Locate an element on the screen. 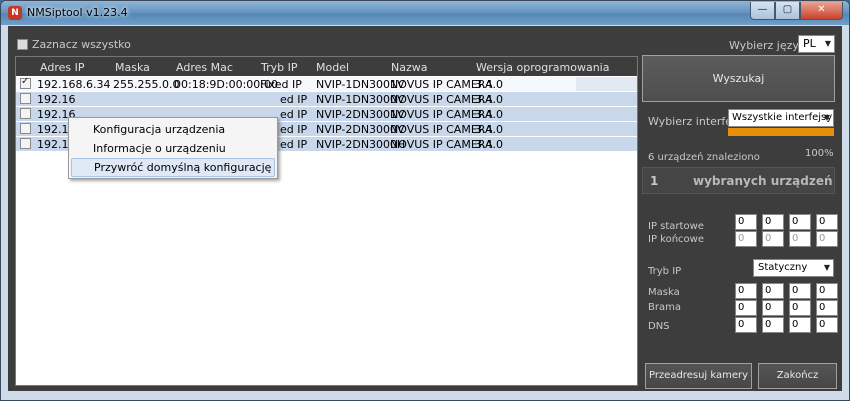  minimize-button: — is located at coordinates (762, 11).